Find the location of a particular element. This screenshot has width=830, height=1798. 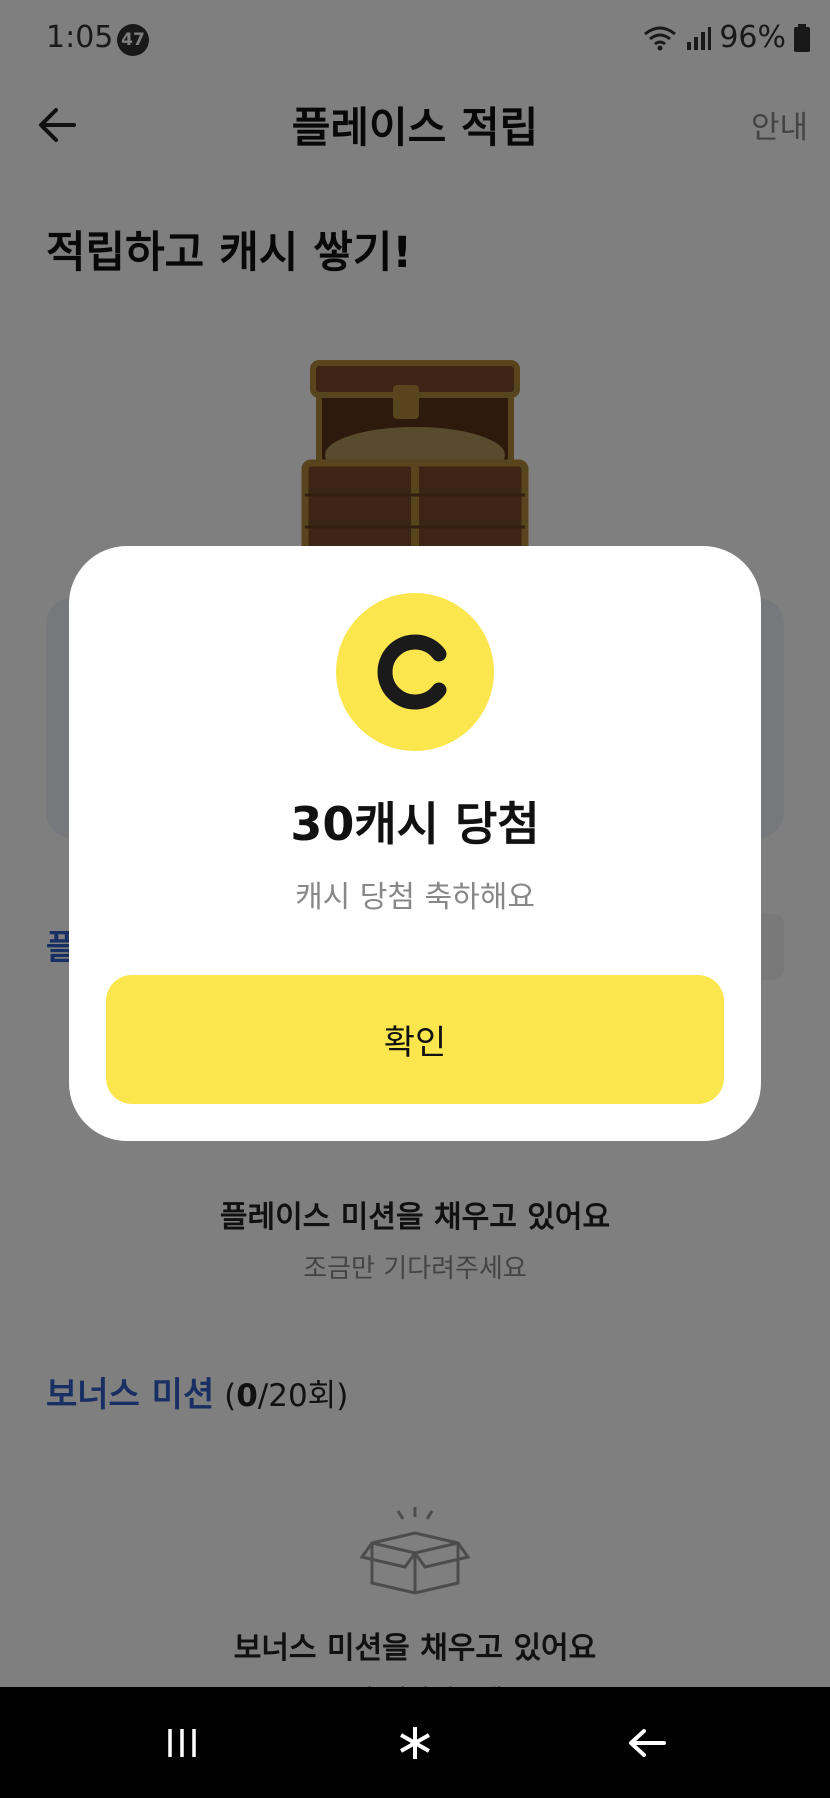

confirm-button: 확인 is located at coordinates (415, 1039).